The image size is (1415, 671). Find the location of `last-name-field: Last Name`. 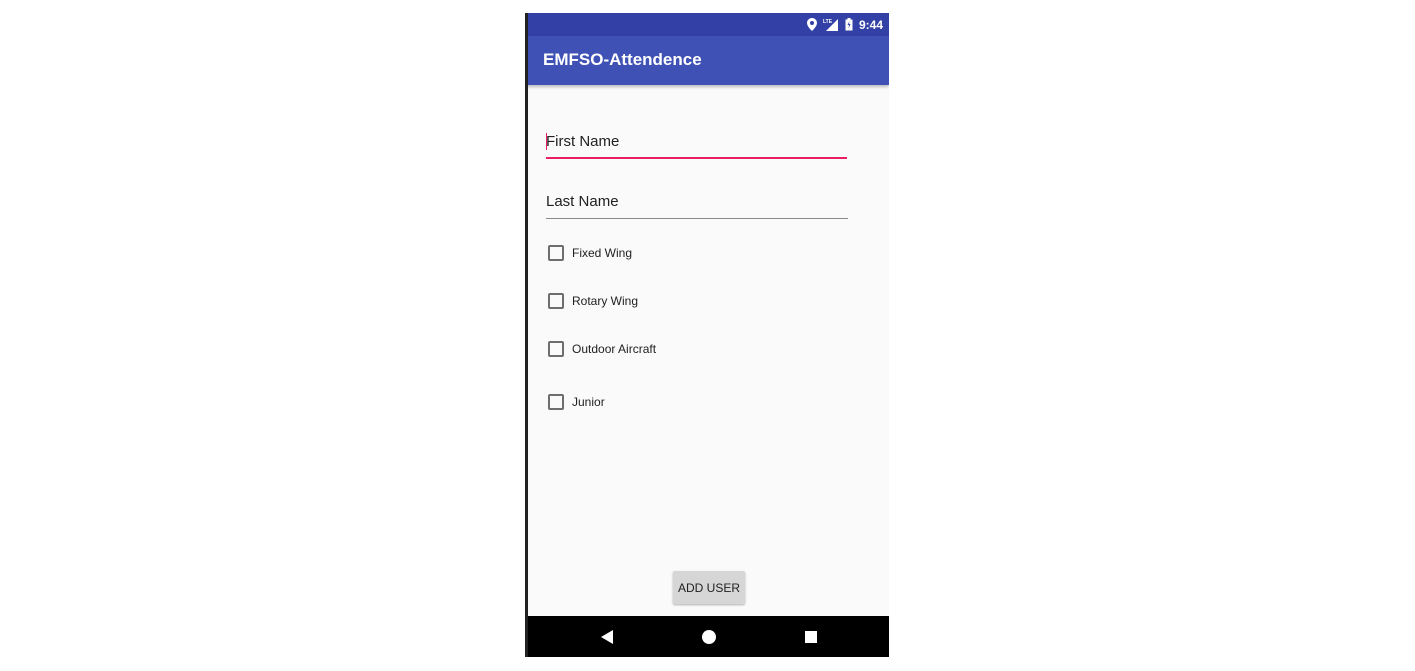

last-name-field: Last Name is located at coordinates (697, 204).